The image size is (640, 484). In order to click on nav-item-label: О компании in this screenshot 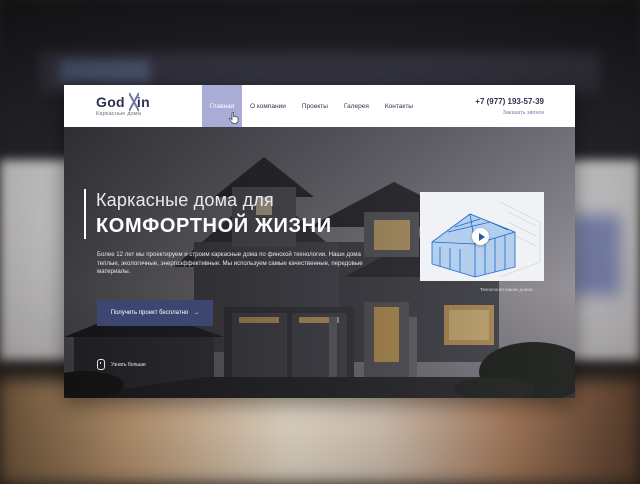, I will do `click(268, 106)`.